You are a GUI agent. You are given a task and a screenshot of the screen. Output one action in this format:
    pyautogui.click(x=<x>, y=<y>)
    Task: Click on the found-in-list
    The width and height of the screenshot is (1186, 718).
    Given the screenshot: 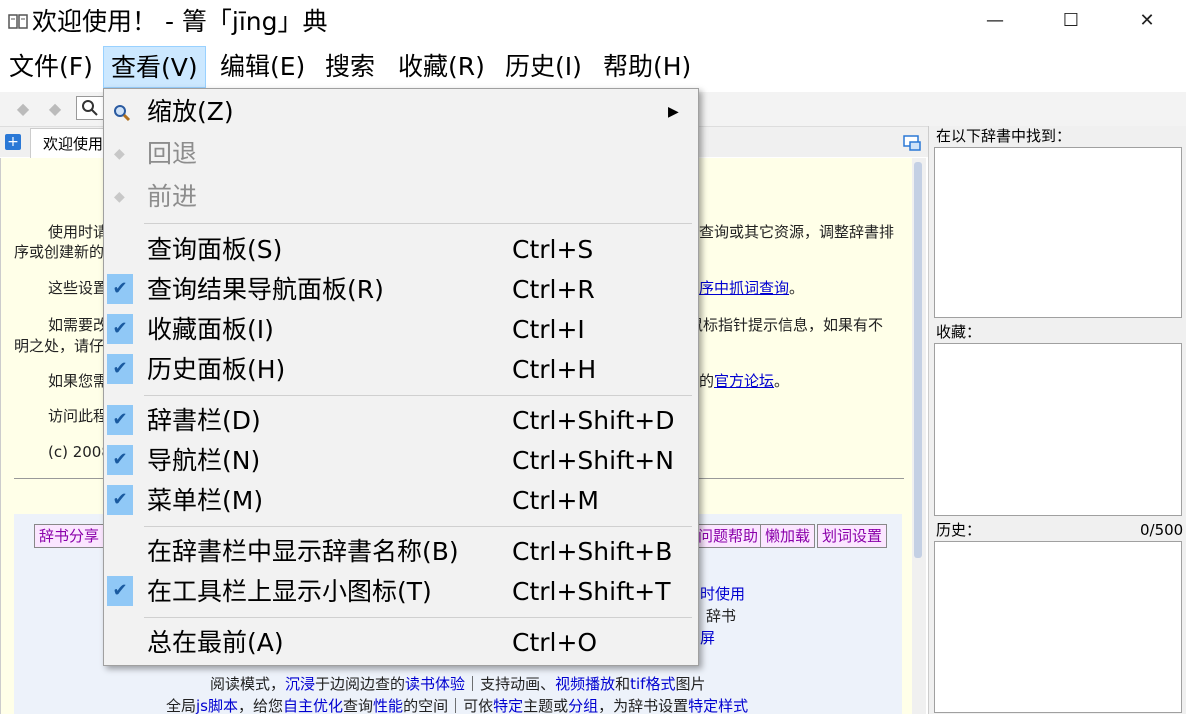 What is the action you would take?
    pyautogui.click(x=1058, y=232)
    